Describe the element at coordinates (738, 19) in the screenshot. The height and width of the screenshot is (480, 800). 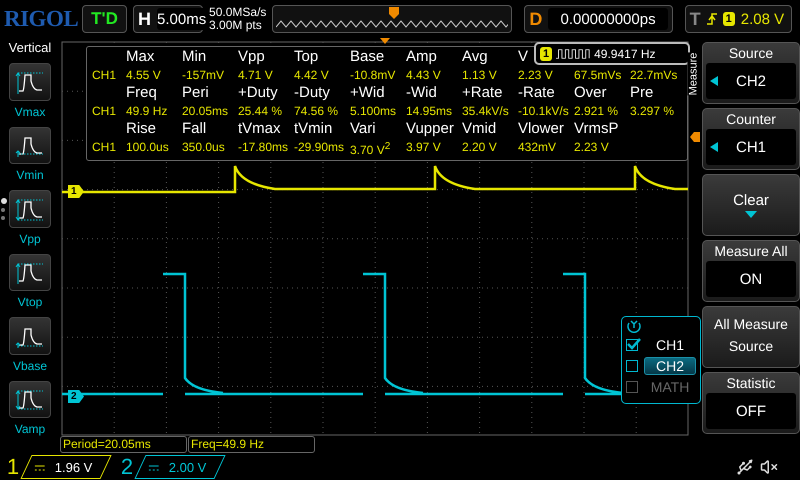
I see `trigger-display: T 1 2.08 V` at that location.